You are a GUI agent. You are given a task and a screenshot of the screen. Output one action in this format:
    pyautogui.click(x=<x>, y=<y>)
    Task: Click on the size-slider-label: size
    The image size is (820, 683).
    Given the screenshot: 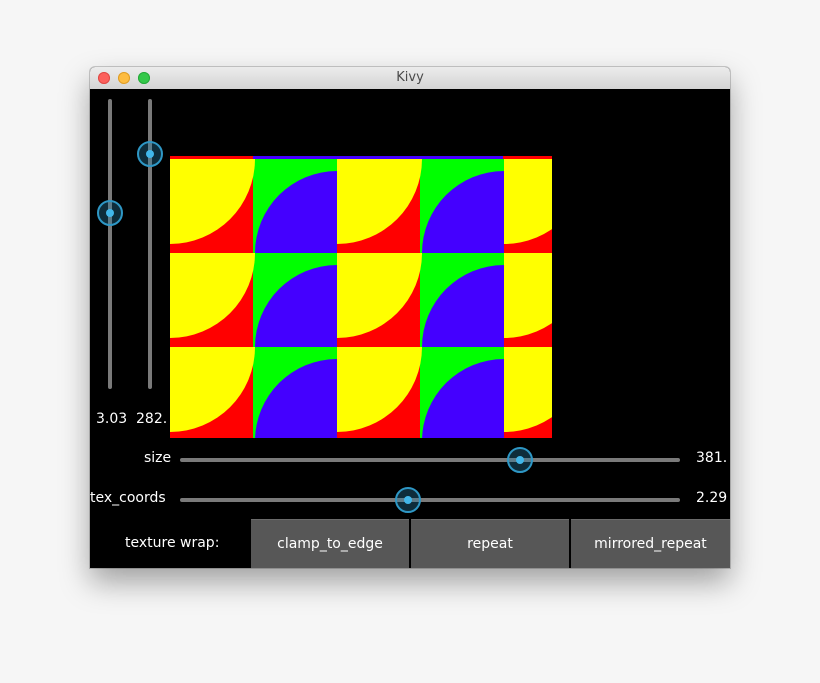 What is the action you would take?
    pyautogui.click(x=158, y=458)
    